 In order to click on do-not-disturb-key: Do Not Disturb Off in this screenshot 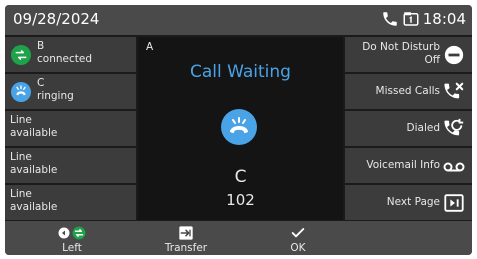, I will do `click(408, 54)`.